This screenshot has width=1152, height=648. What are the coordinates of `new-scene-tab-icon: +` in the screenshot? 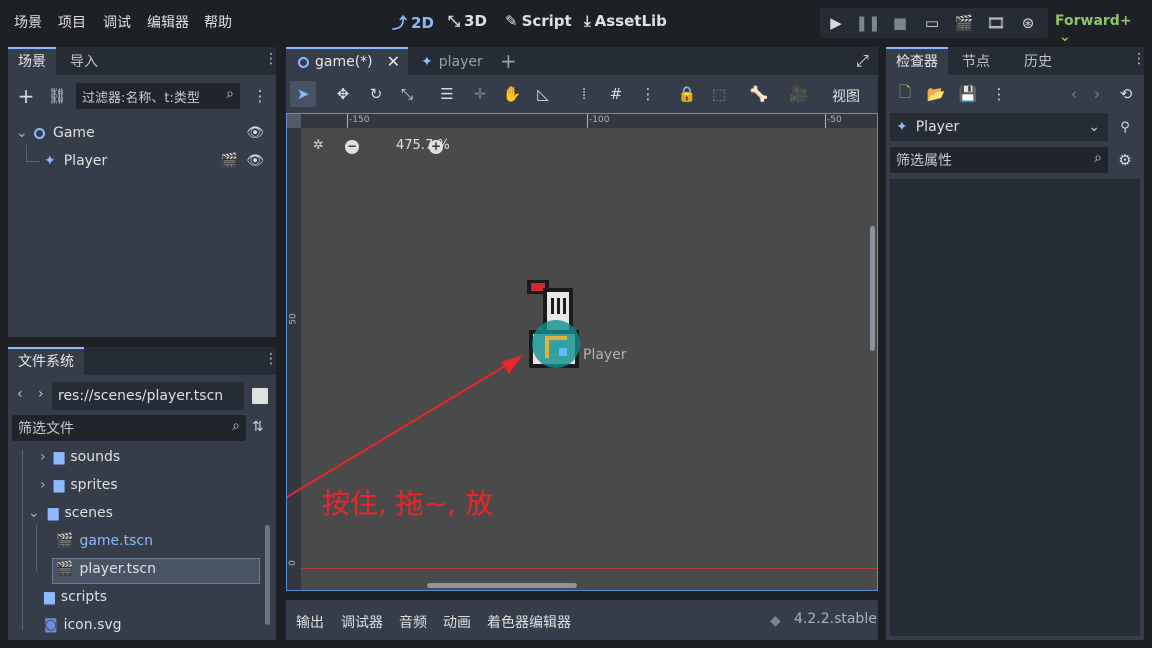 It's located at (508, 61).